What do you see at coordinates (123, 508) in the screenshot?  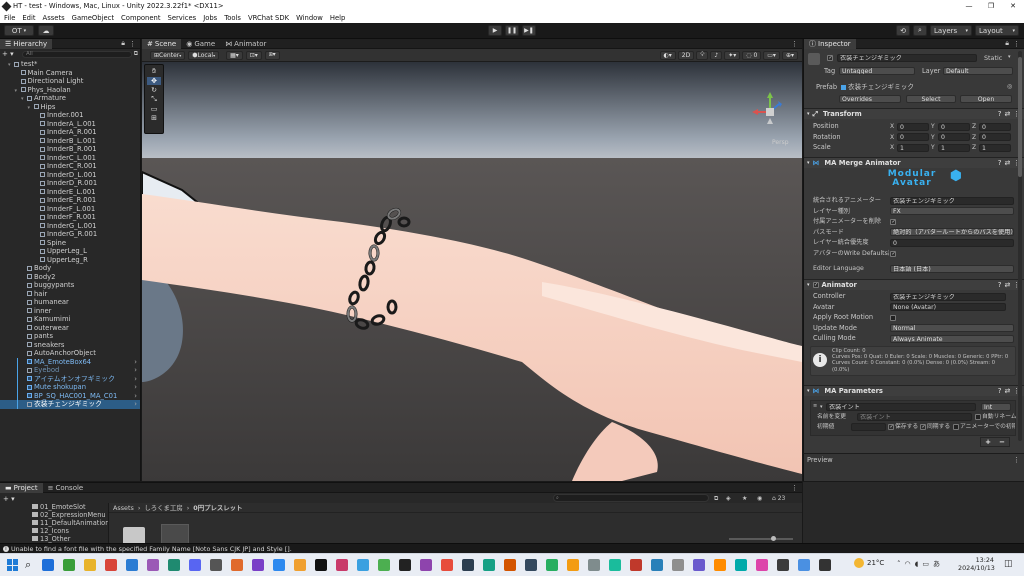 I see `breadcrumb-assets: Assets` at bounding box center [123, 508].